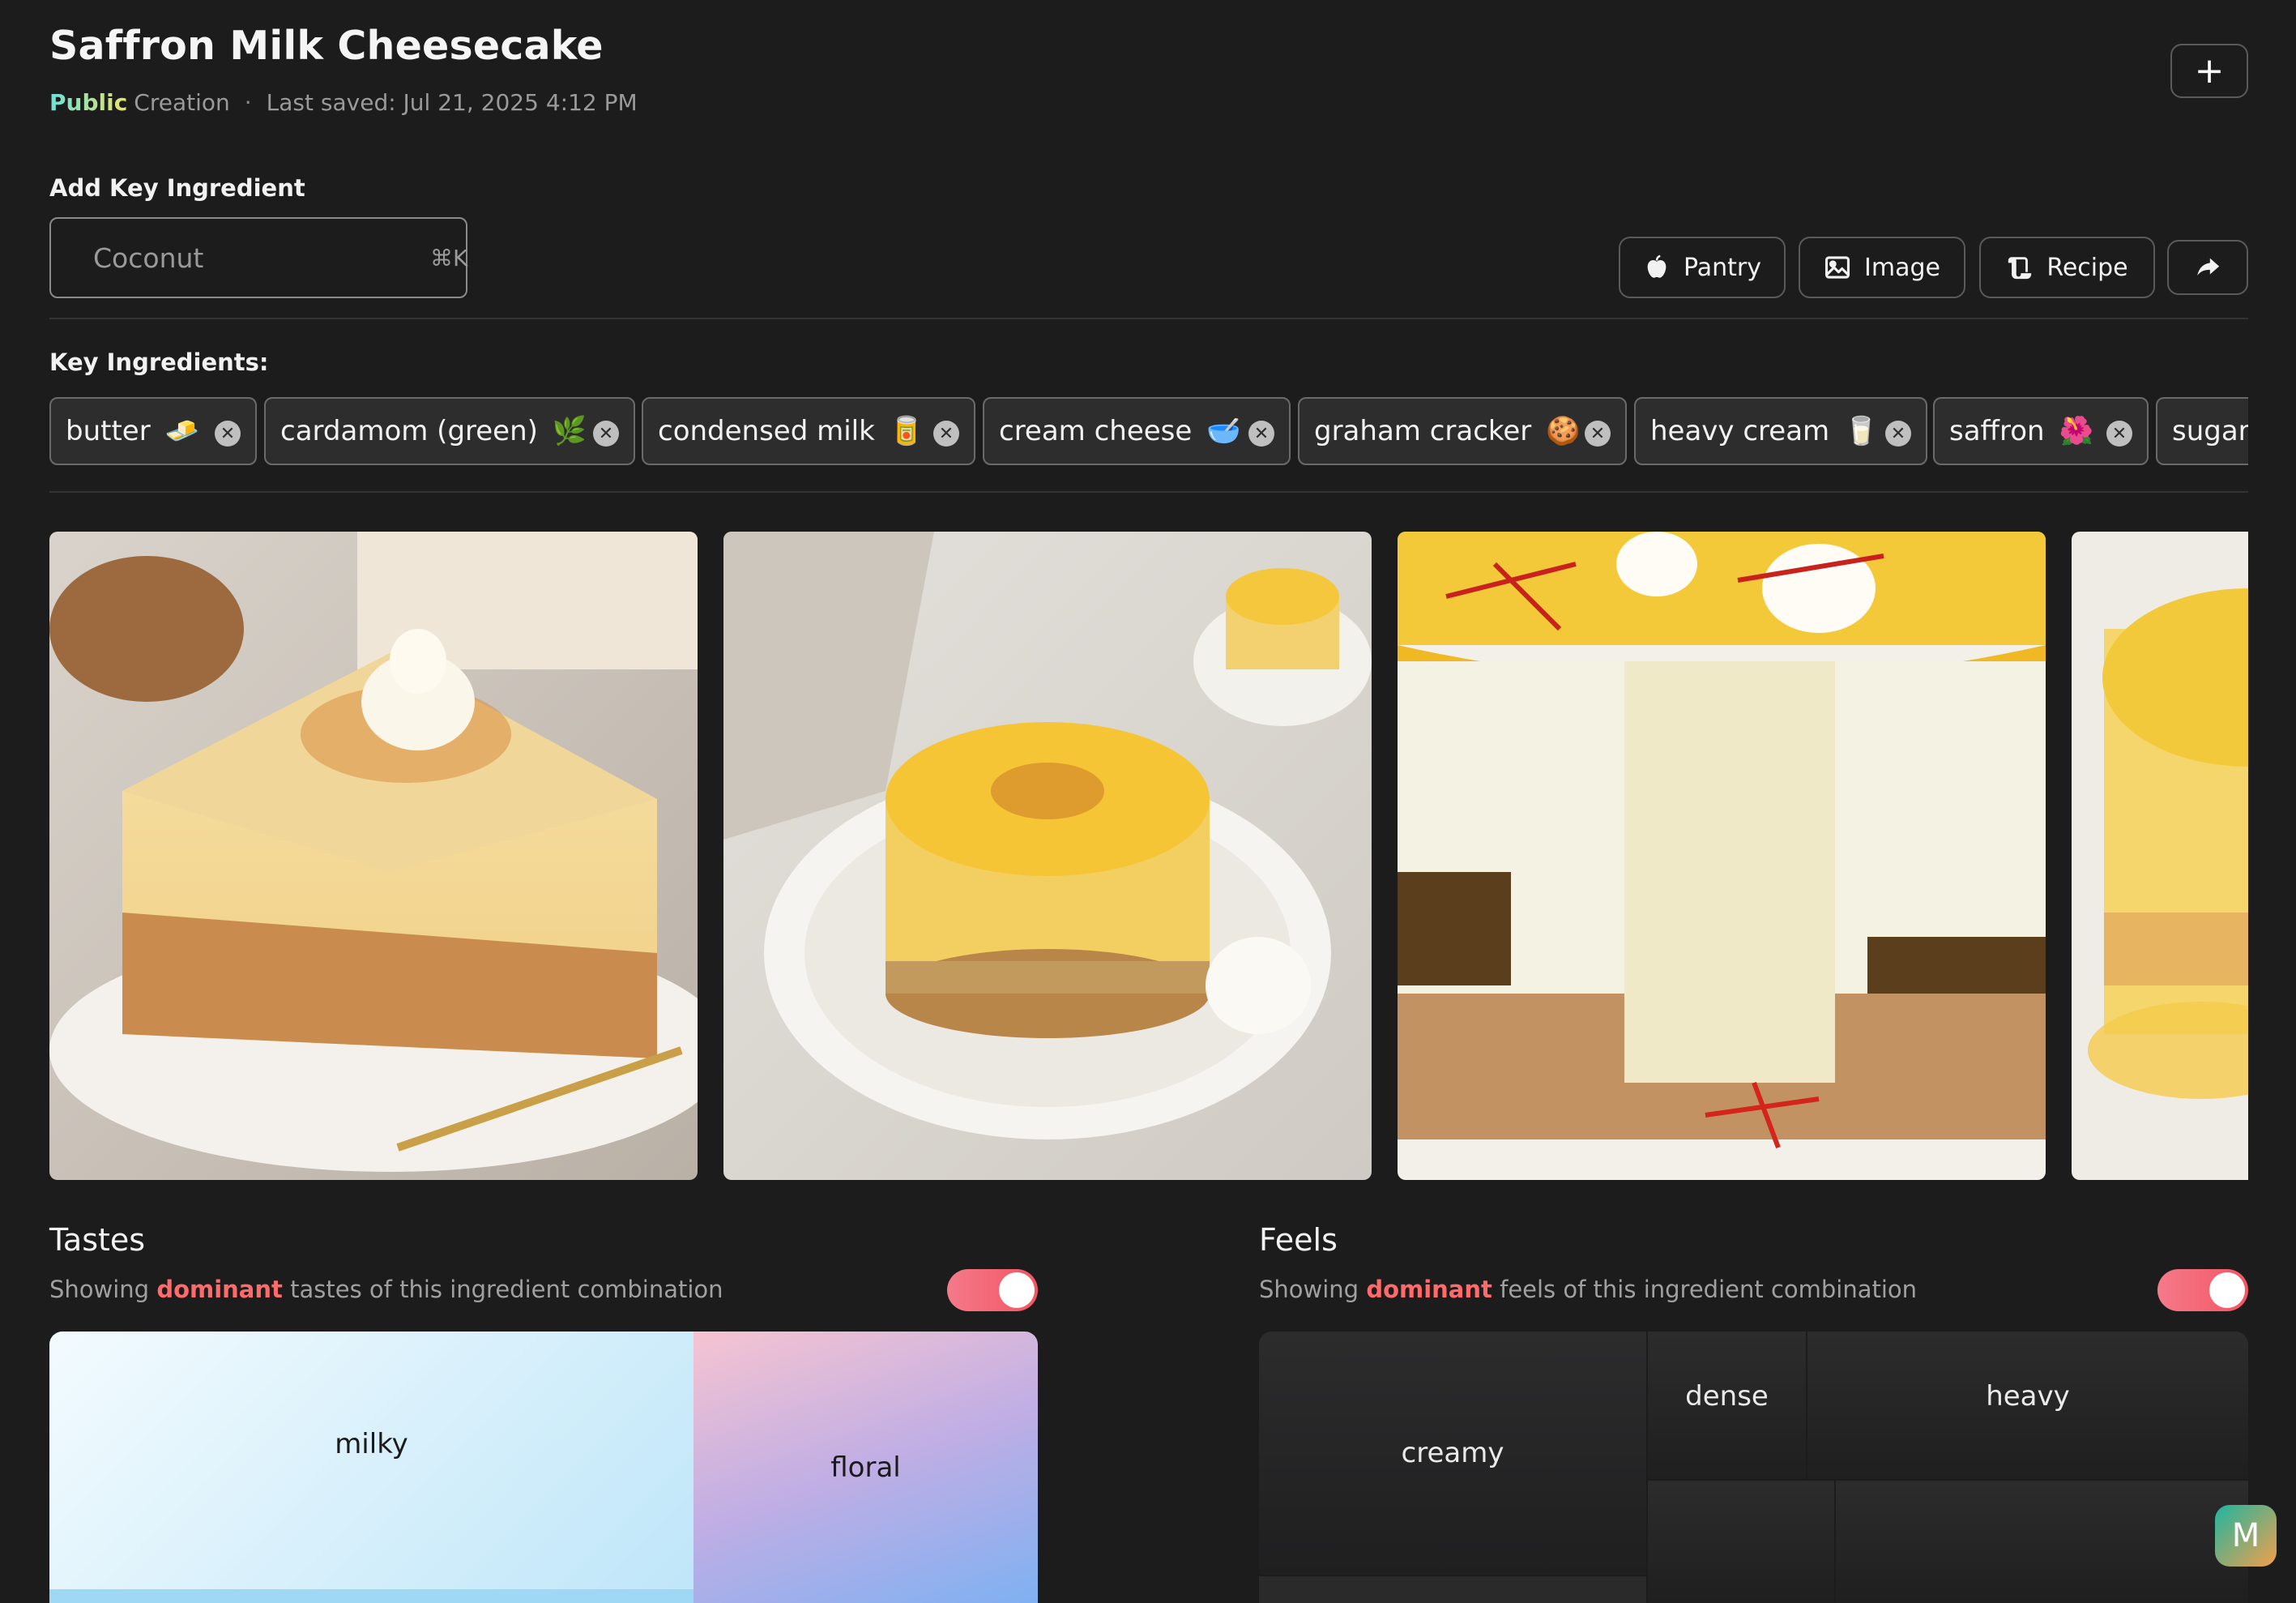  I want to click on feel-tile-label: heavy, so click(2028, 1396).